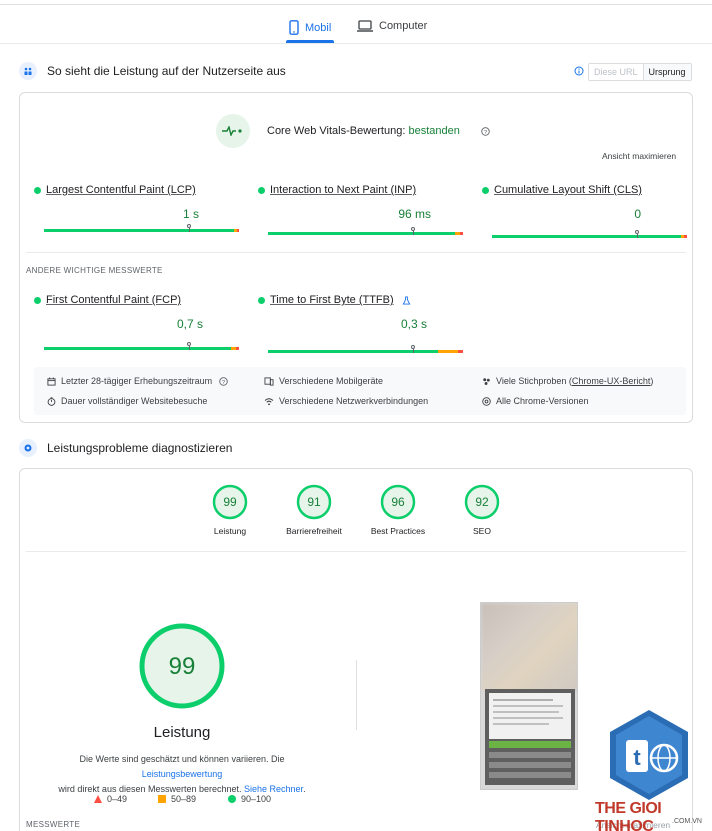  Describe the element at coordinates (28, 71) in the screenshot. I see `users-icon` at that location.